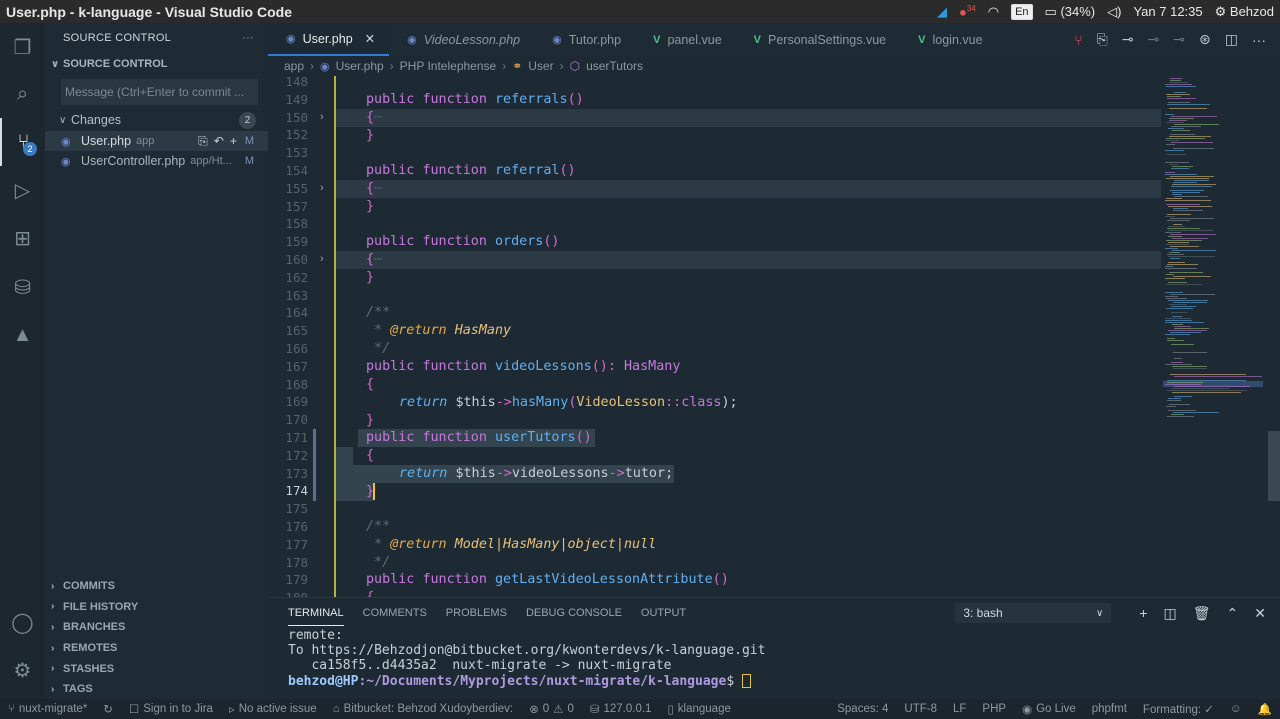 The image size is (1280, 719). I want to click on terminal-select: 3: bash ∨, so click(1033, 613).